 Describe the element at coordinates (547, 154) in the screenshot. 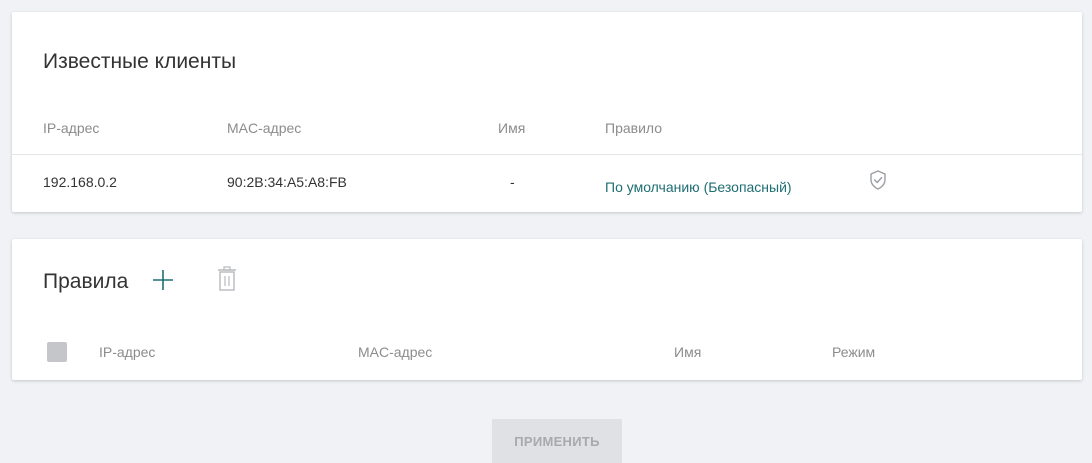

I see `table-header-divider` at that location.